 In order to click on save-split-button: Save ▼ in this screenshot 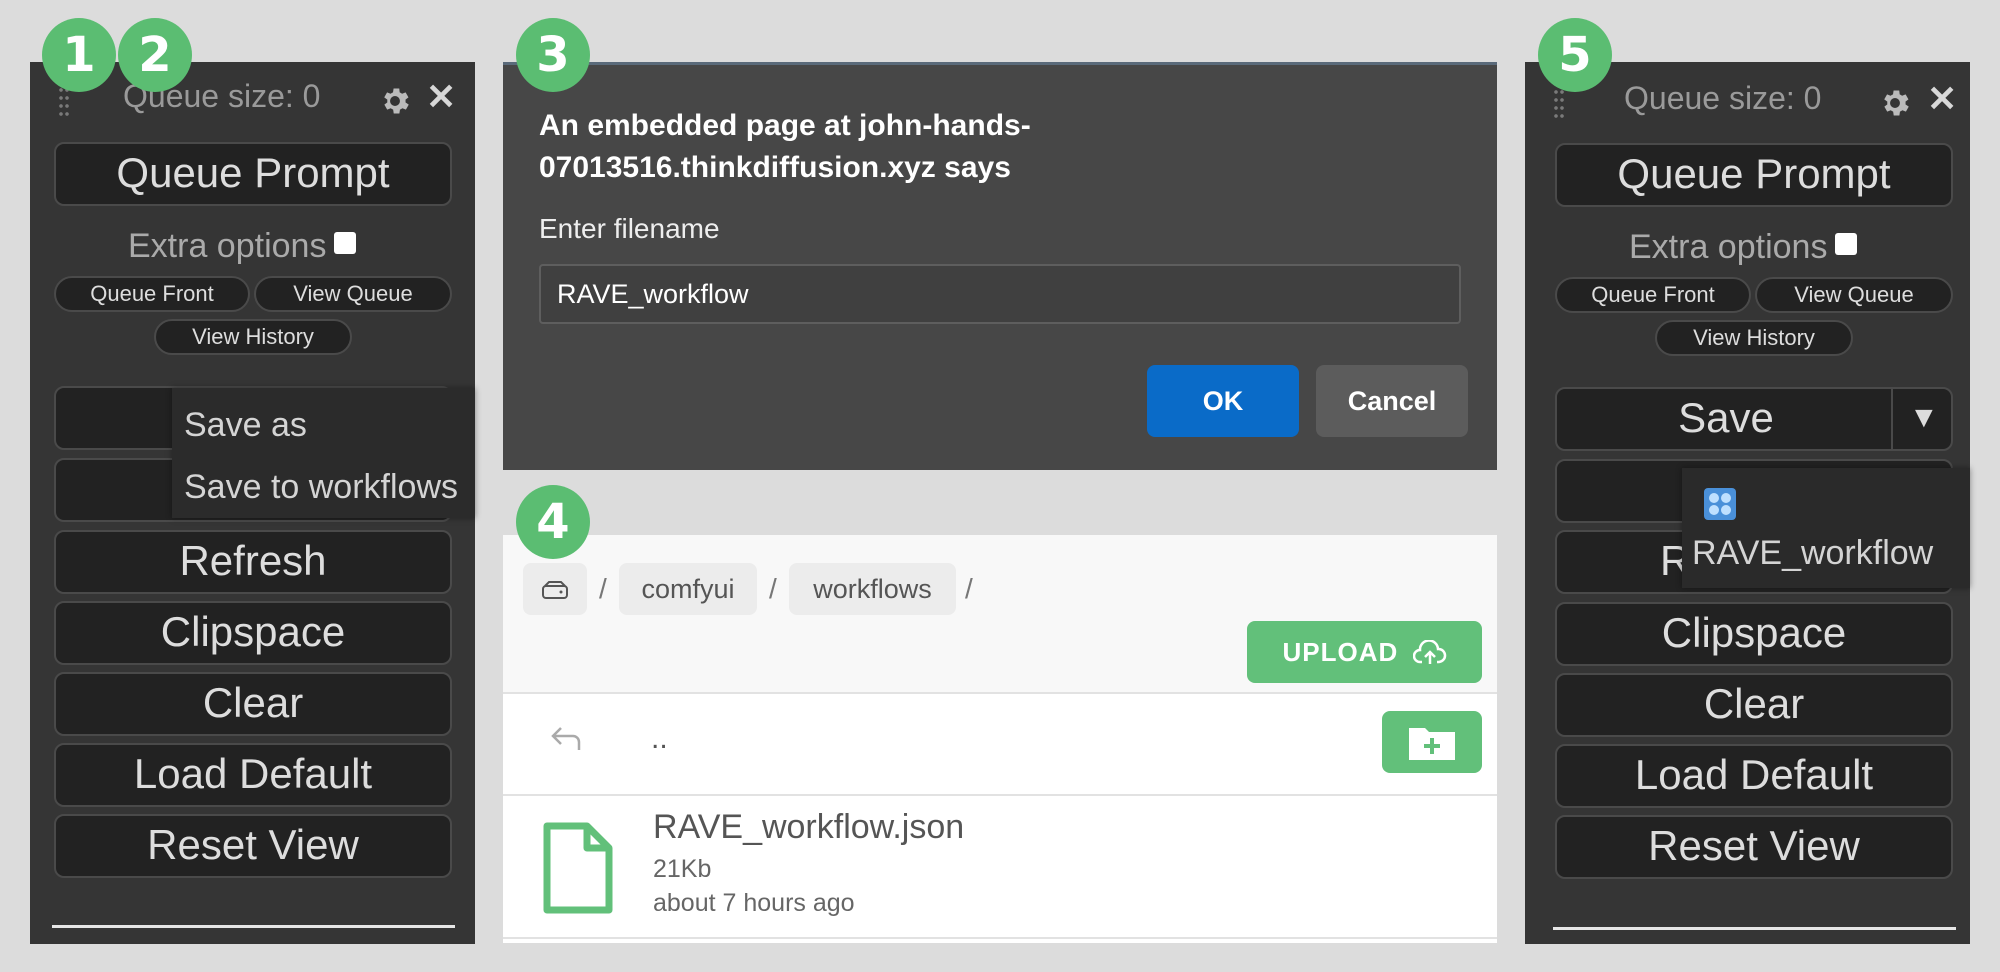, I will do `click(1754, 419)`.